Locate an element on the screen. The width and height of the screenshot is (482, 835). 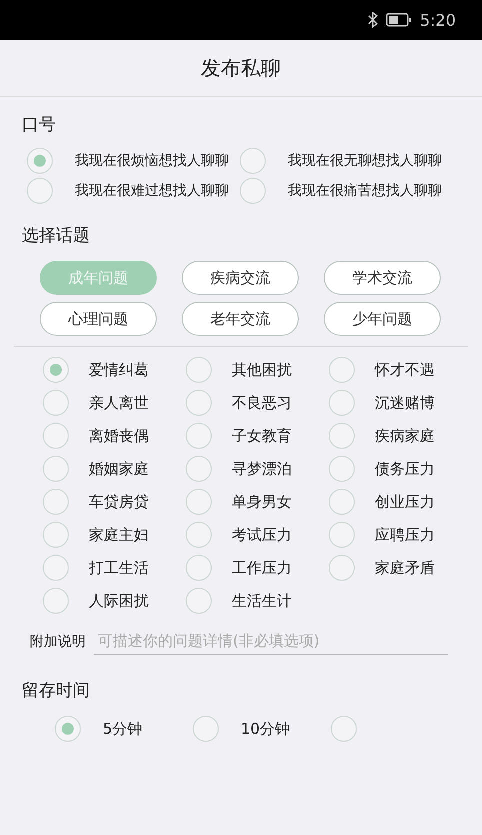
option-label: 债务压力 is located at coordinates (405, 469).